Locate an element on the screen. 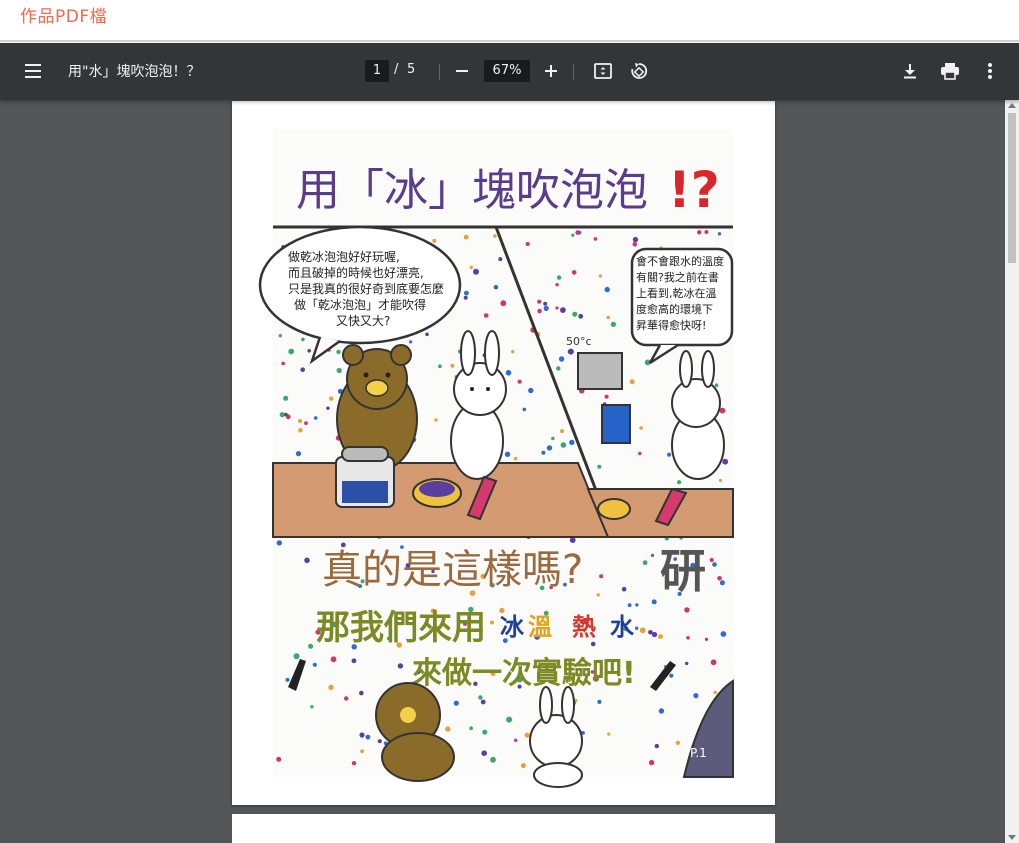 This screenshot has height=843, width=1019. total-pages: 5 is located at coordinates (411, 69).